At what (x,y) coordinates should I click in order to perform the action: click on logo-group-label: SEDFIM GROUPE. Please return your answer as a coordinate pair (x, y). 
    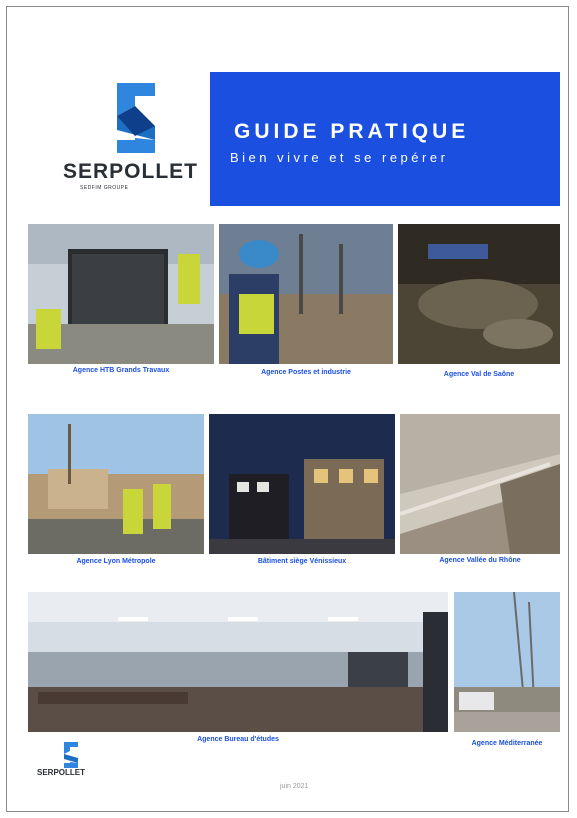
    Looking at the image, I should click on (104, 188).